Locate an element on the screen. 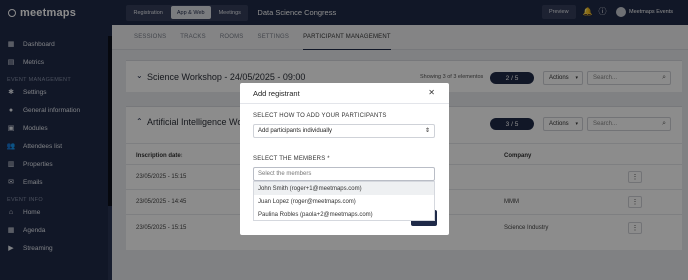  modal-title: Add registrant is located at coordinates (344, 93).